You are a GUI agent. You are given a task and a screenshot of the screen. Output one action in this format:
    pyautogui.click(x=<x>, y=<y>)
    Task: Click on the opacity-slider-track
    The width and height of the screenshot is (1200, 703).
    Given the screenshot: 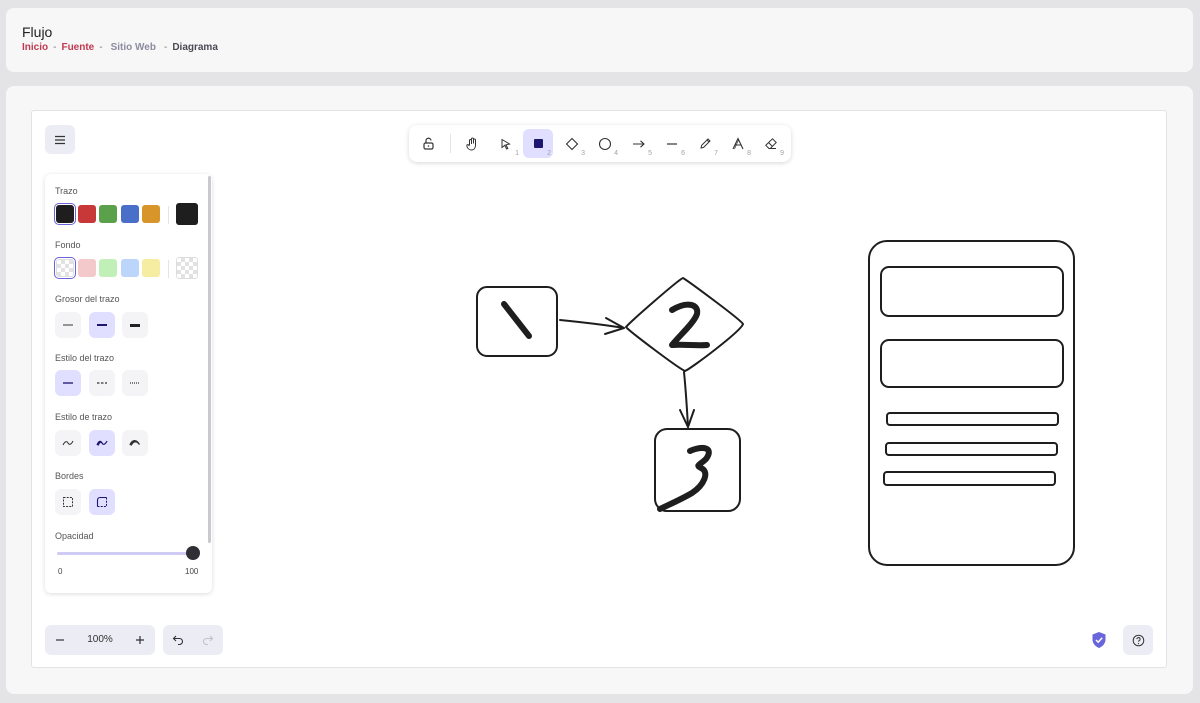 What is the action you would take?
    pyautogui.click(x=126, y=553)
    